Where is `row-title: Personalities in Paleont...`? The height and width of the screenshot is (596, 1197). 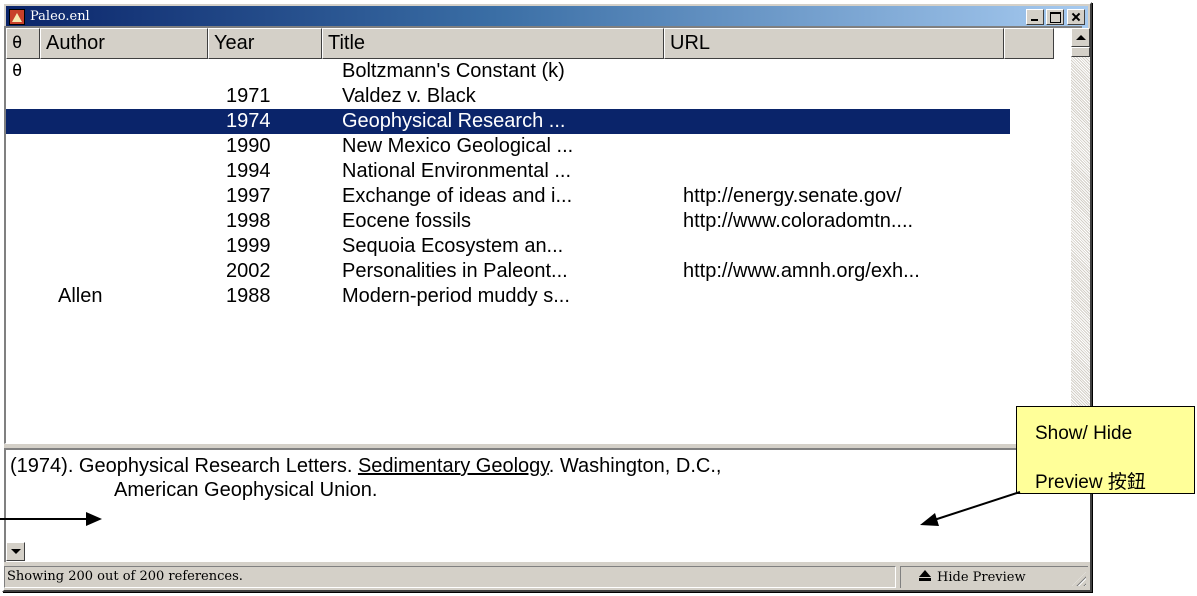
row-title: Personalities in Paleont... is located at coordinates (455, 271).